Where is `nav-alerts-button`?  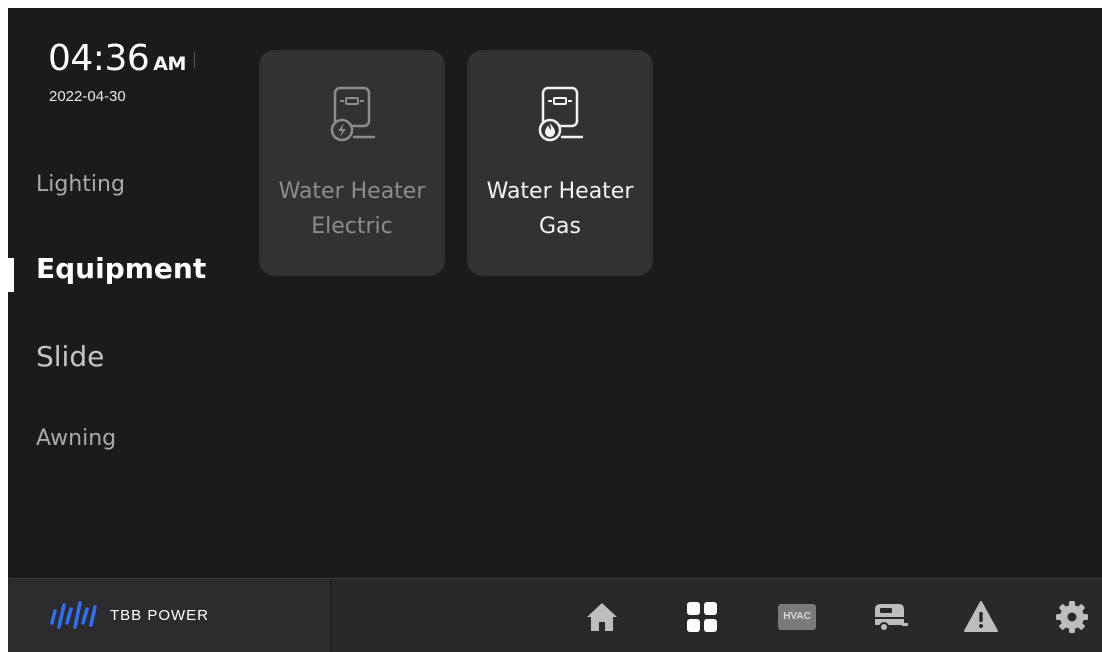 nav-alerts-button is located at coordinates (981, 617).